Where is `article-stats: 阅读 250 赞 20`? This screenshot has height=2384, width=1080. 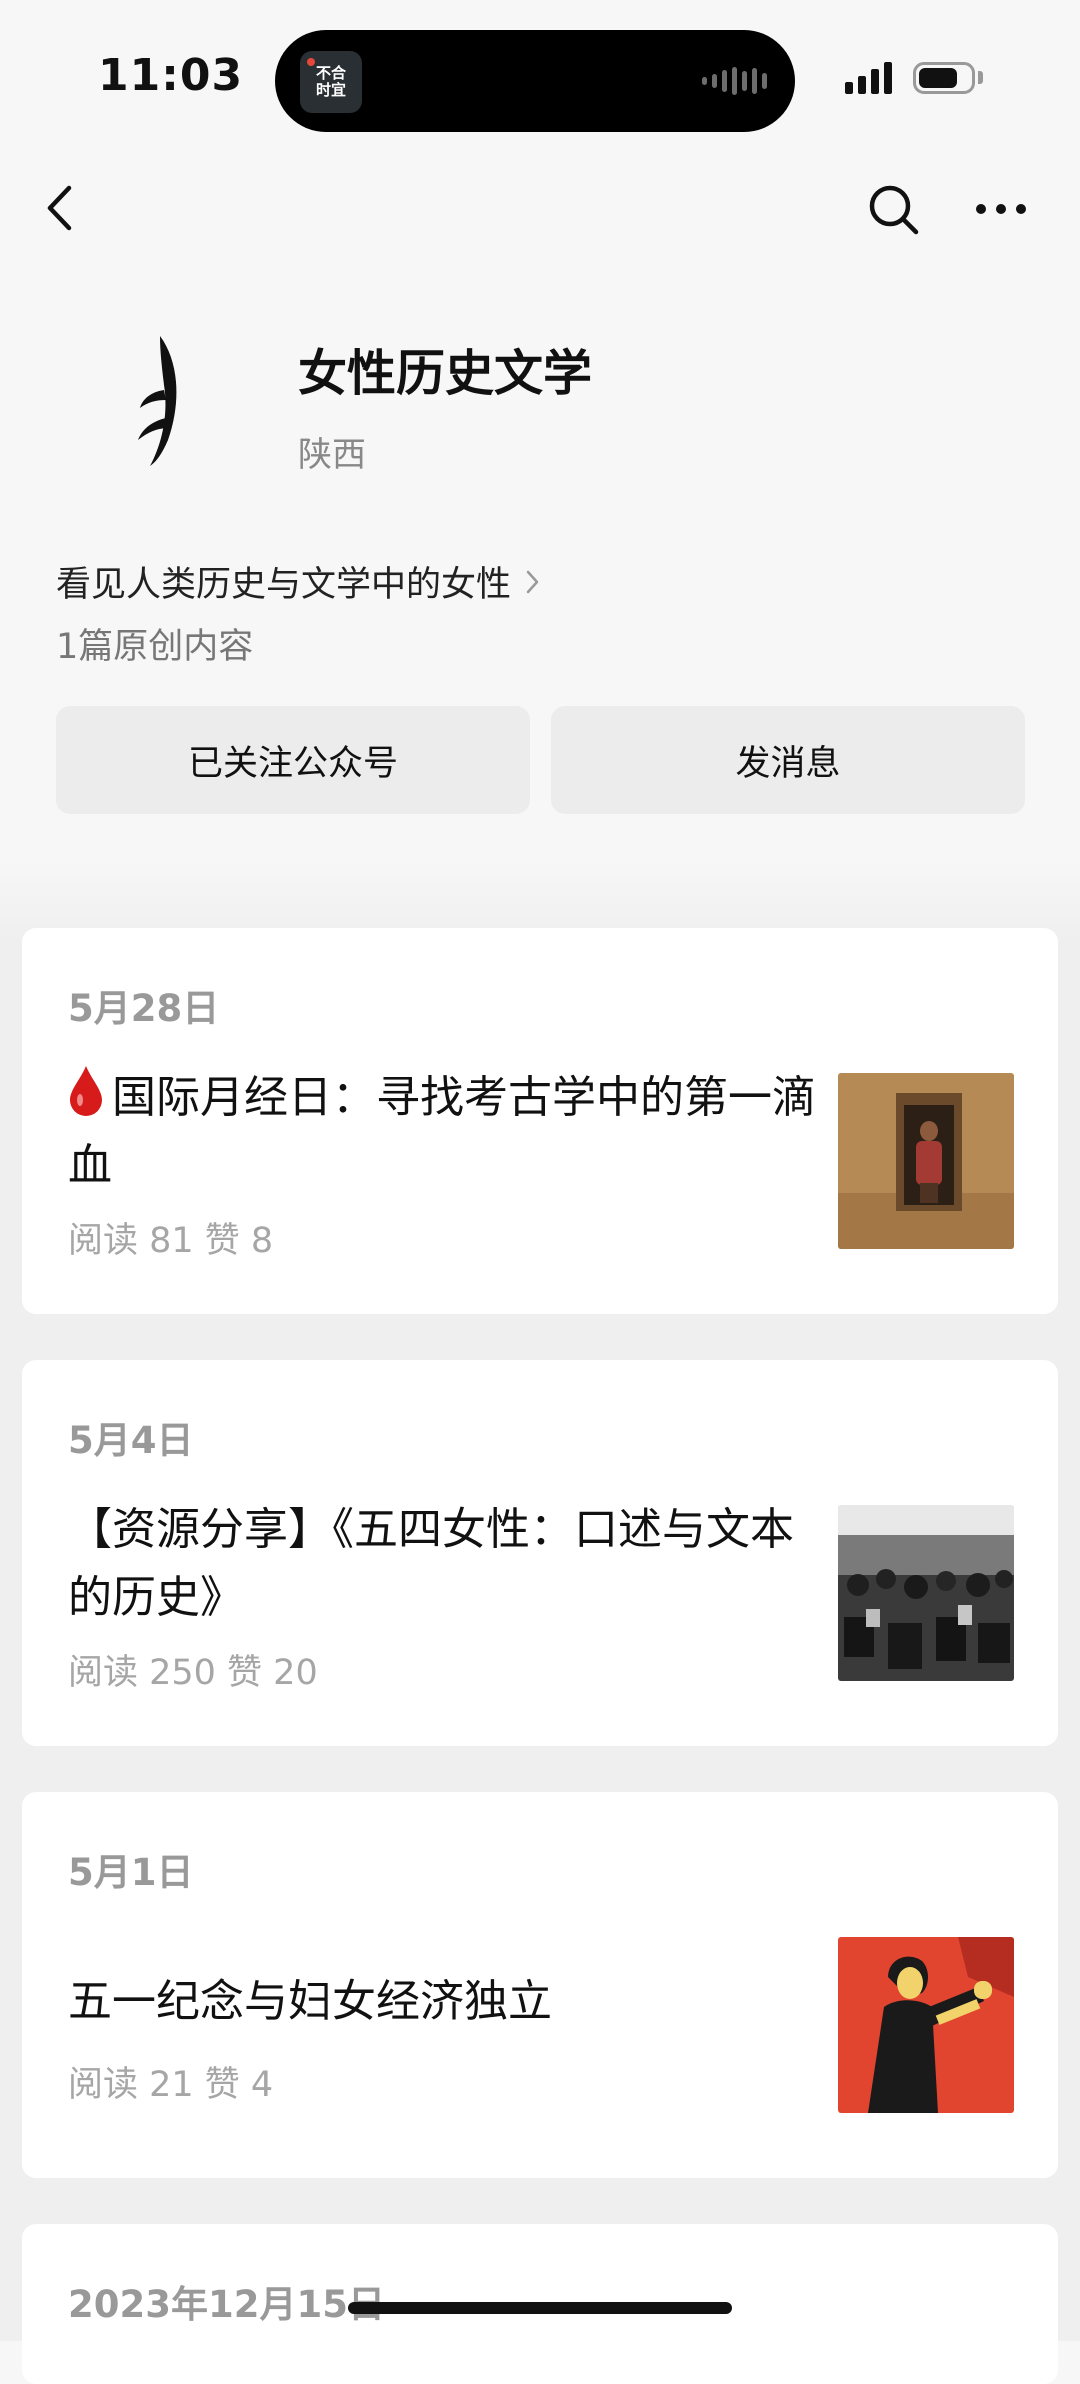 article-stats: 阅读 250 赞 20 is located at coordinates (193, 1673).